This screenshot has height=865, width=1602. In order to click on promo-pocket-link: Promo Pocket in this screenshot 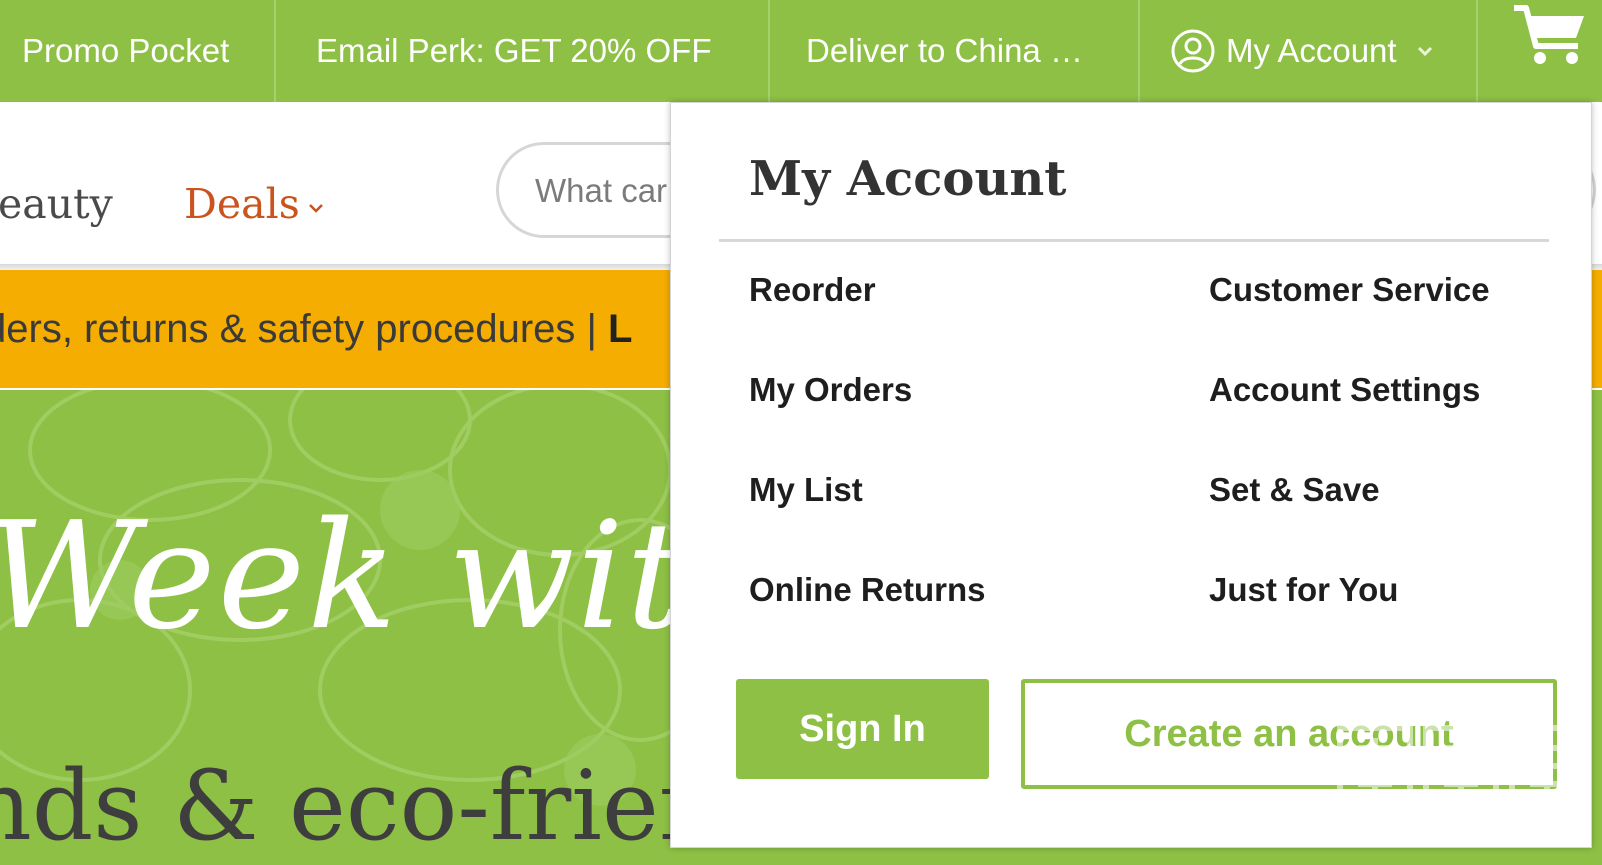, I will do `click(125, 51)`.